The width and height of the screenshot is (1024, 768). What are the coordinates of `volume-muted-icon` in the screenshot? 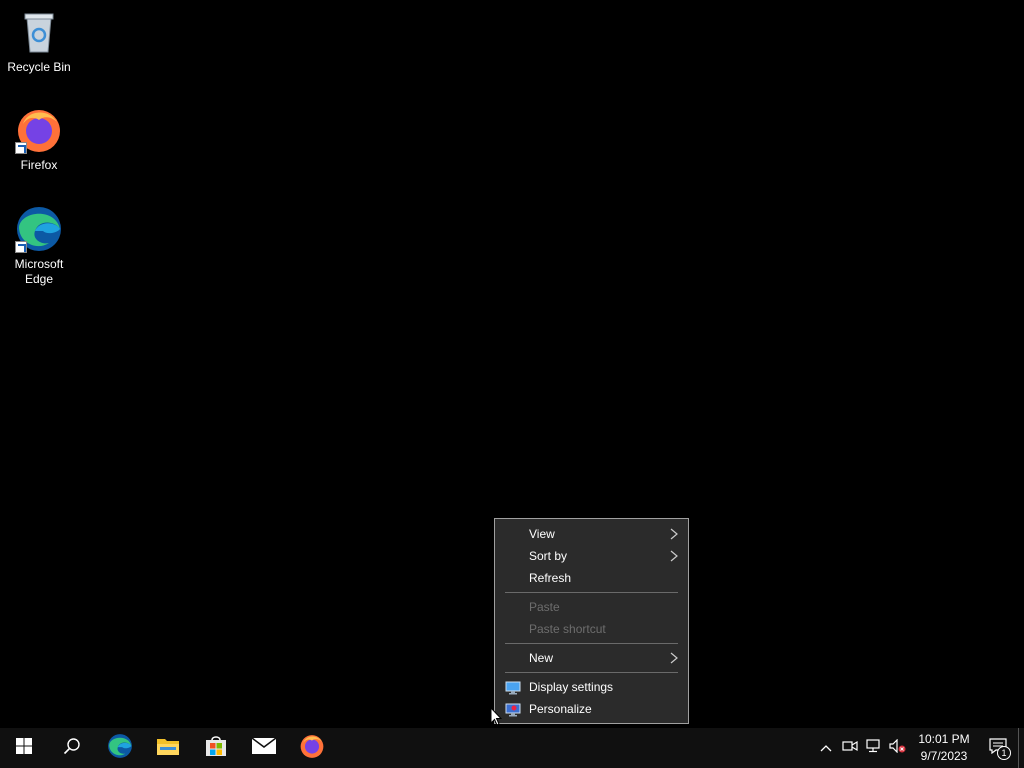 It's located at (898, 748).